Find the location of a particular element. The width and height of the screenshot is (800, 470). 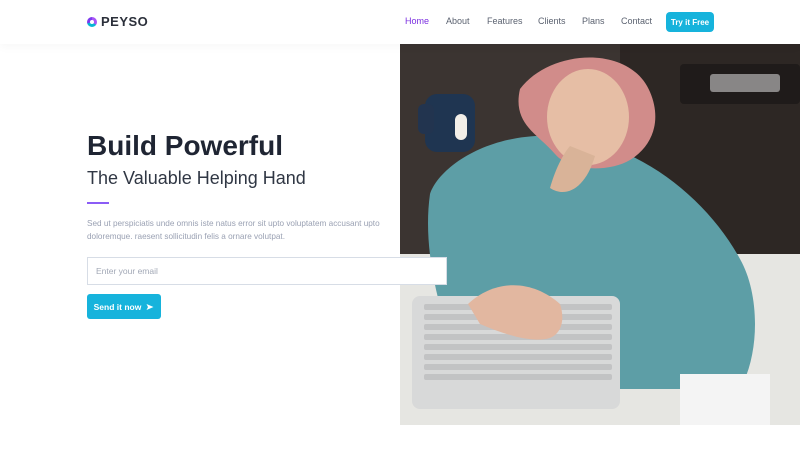

try-free-button: Try it Free is located at coordinates (690, 22).